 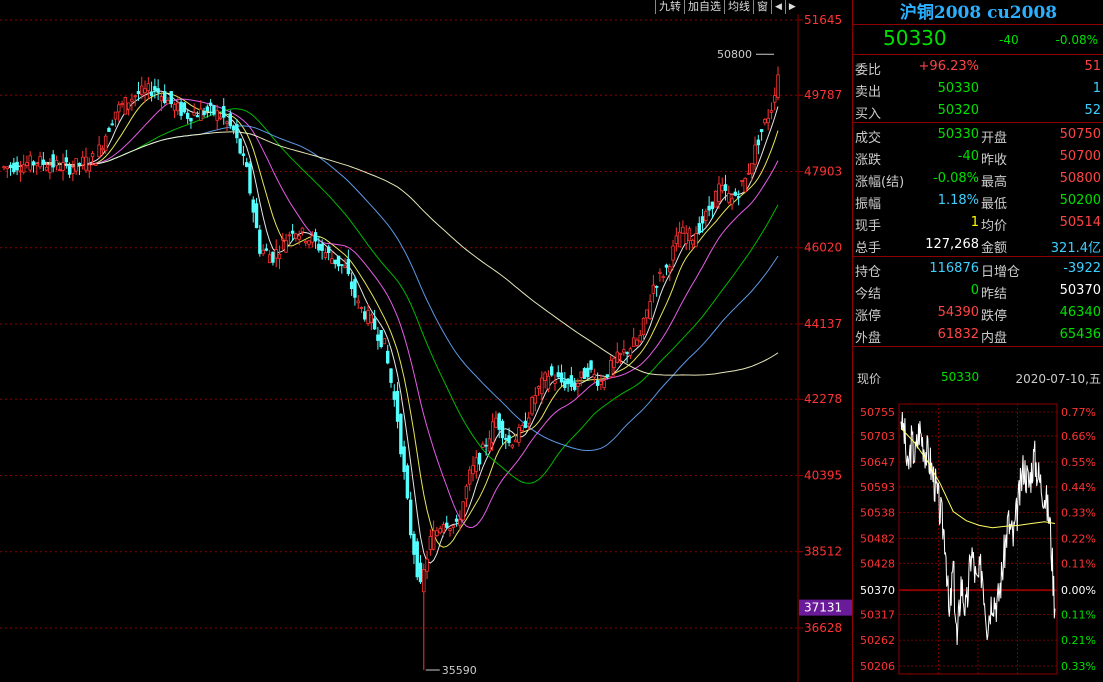 What do you see at coordinates (1001, 272) in the screenshot?
I see `quote-l2: 日增仓` at bounding box center [1001, 272].